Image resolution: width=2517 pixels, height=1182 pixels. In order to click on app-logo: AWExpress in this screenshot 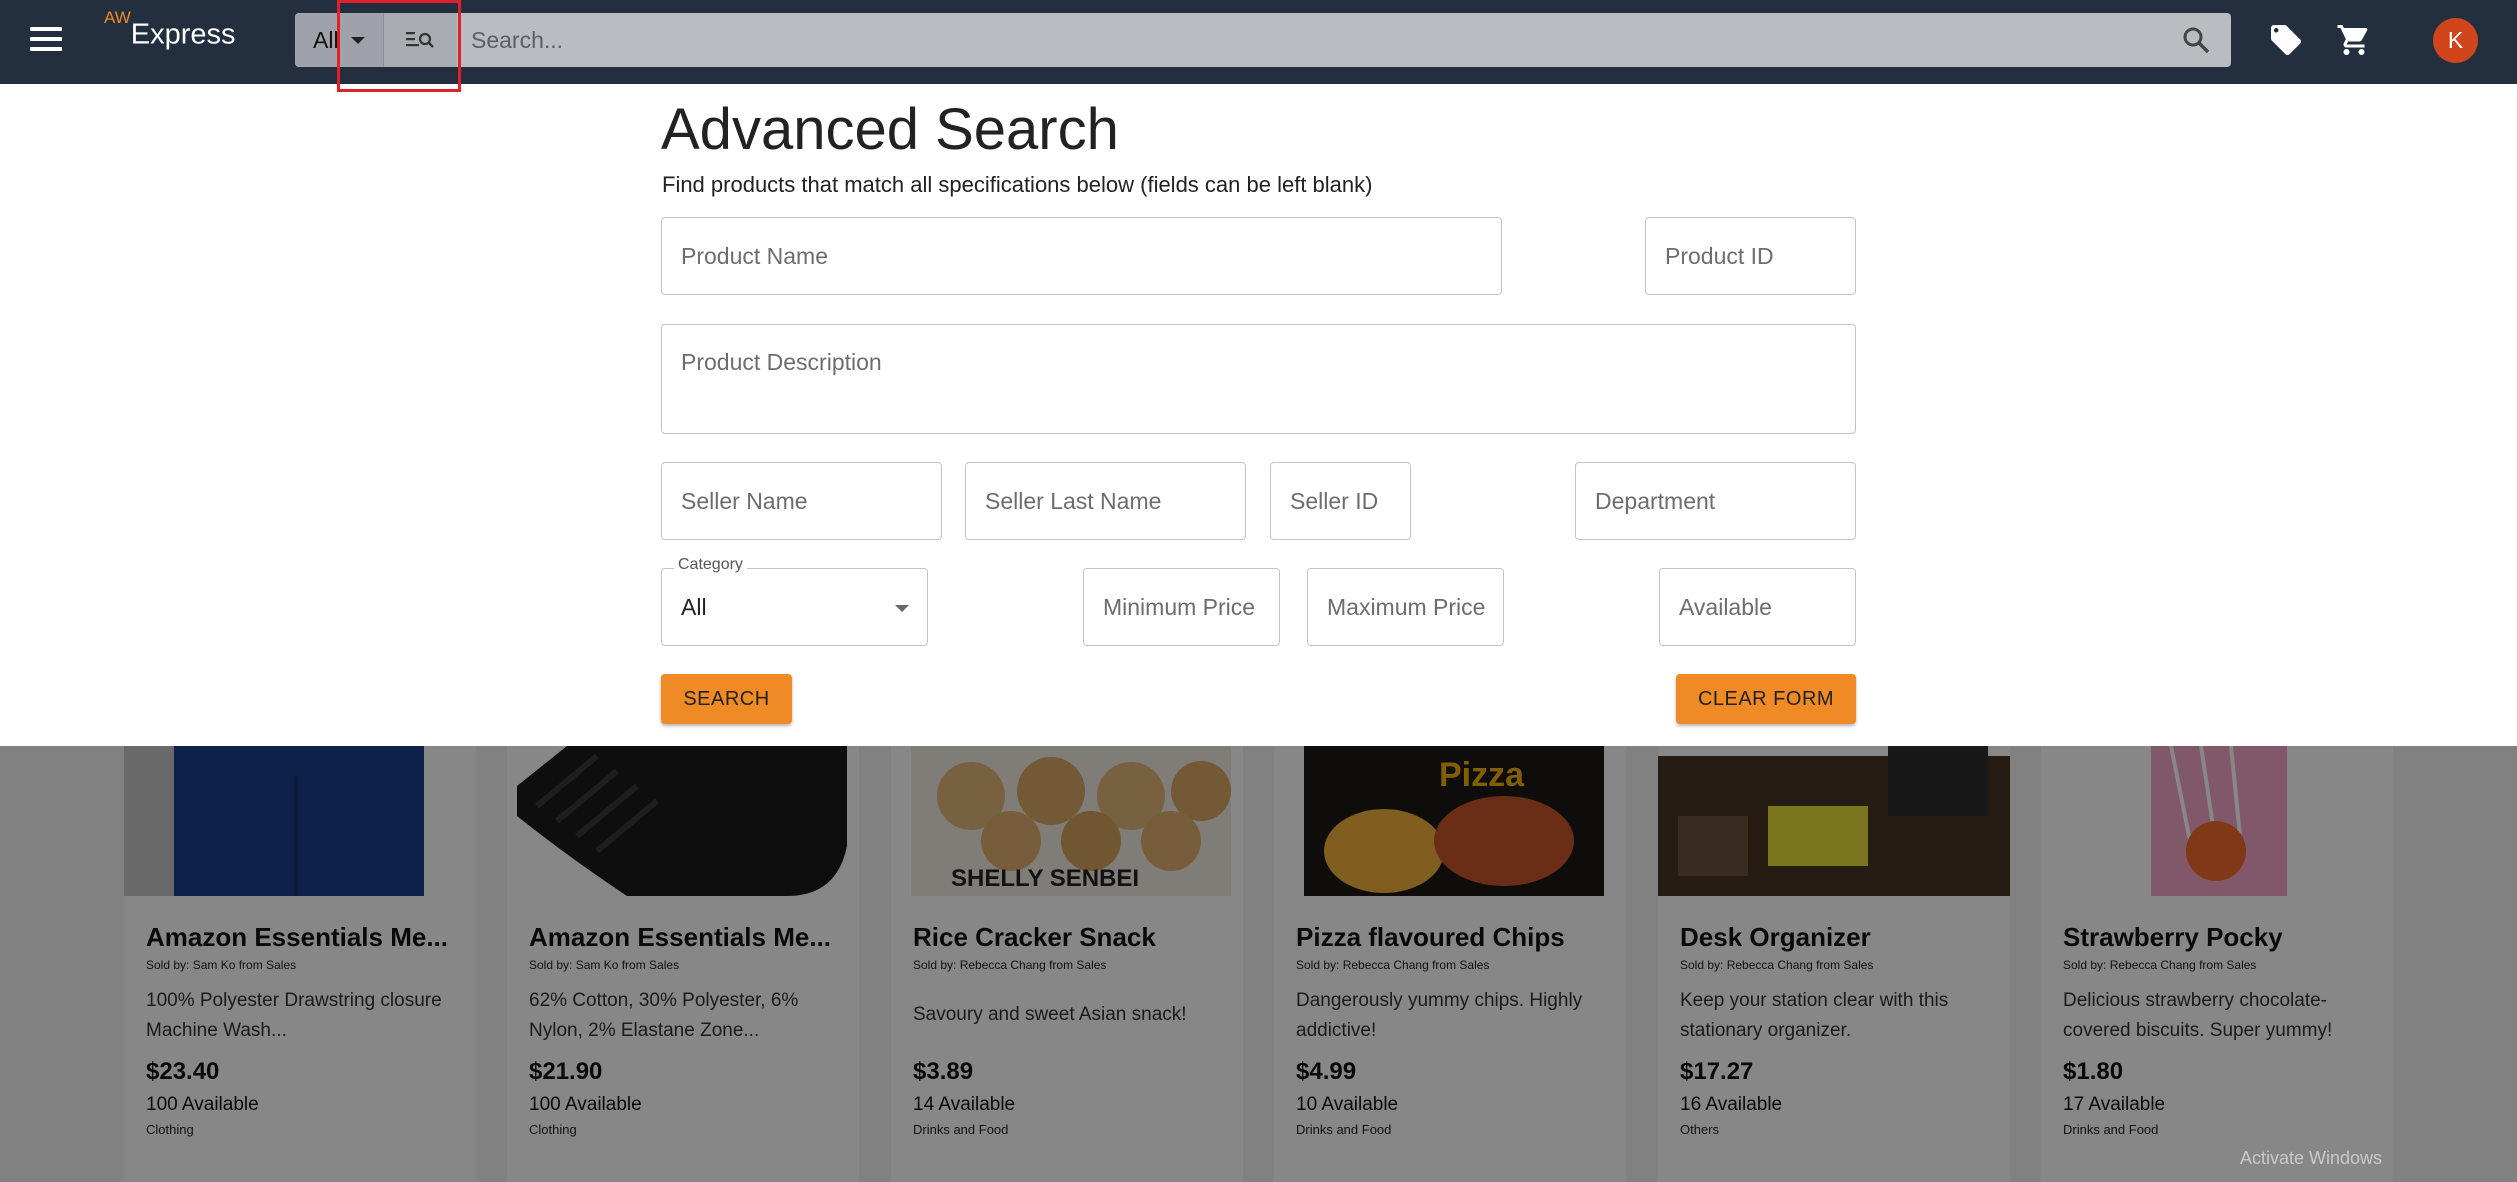, I will do `click(170, 30)`.